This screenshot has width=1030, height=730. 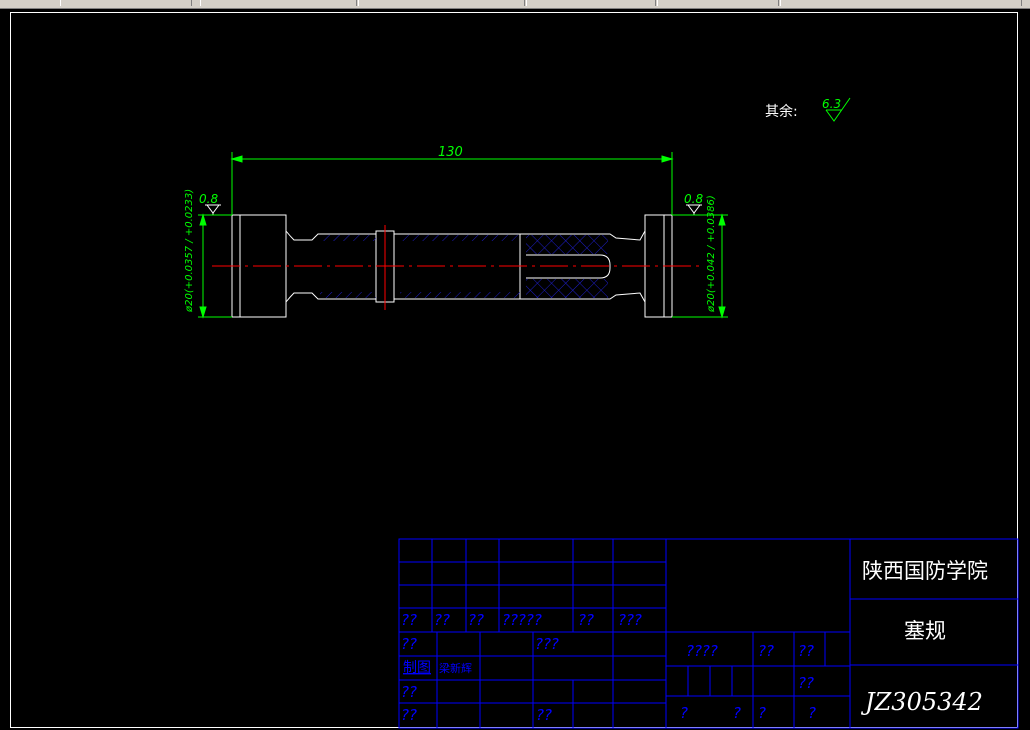 I want to click on drawing-number: JZ305342, so click(x=921, y=702).